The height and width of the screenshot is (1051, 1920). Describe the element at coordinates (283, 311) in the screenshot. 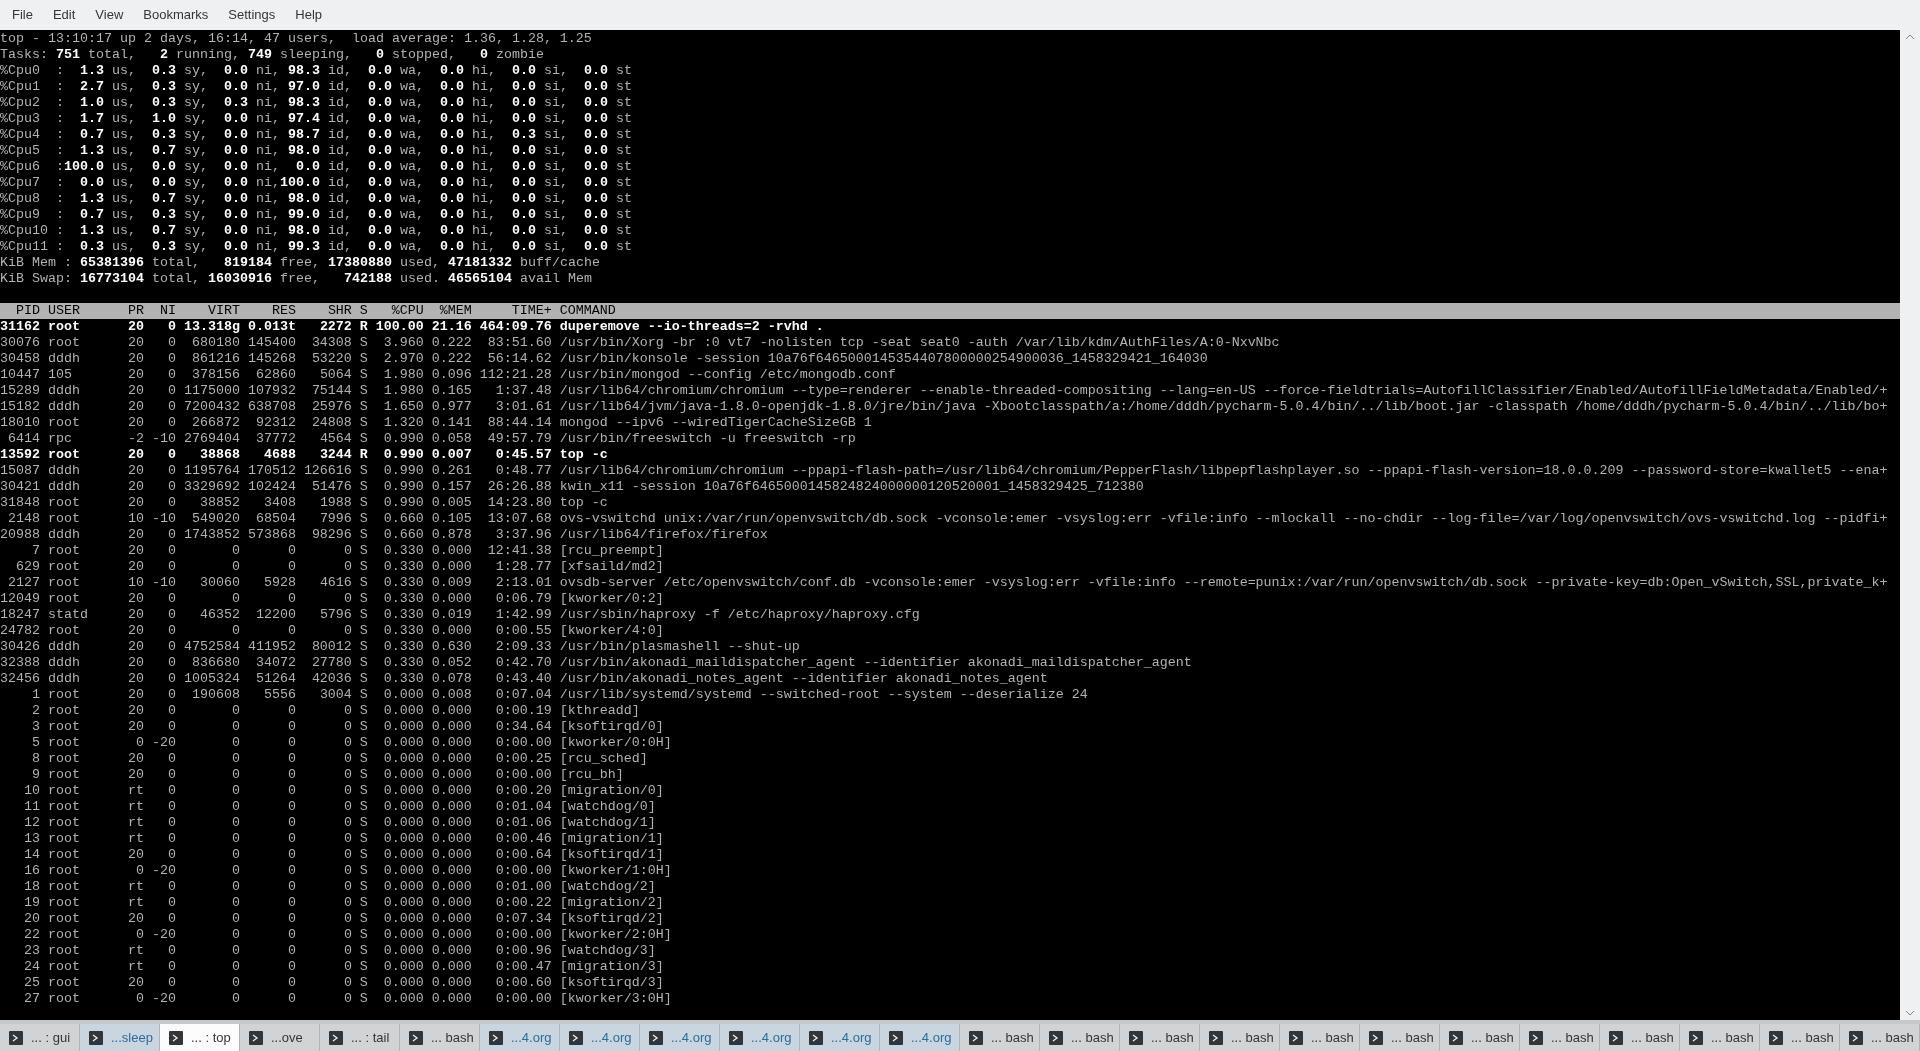

I see `column-header: RES` at that location.